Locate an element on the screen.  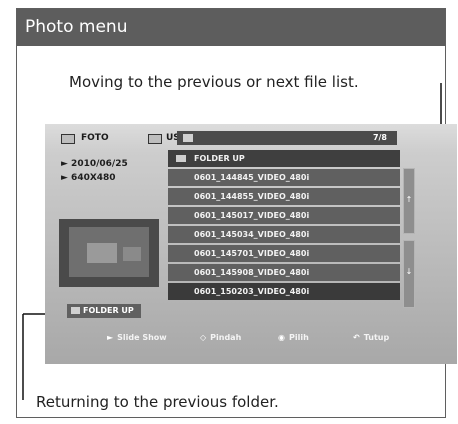
list-item: 0601_145017_VIDEO_480i is located at coordinates (284, 215).